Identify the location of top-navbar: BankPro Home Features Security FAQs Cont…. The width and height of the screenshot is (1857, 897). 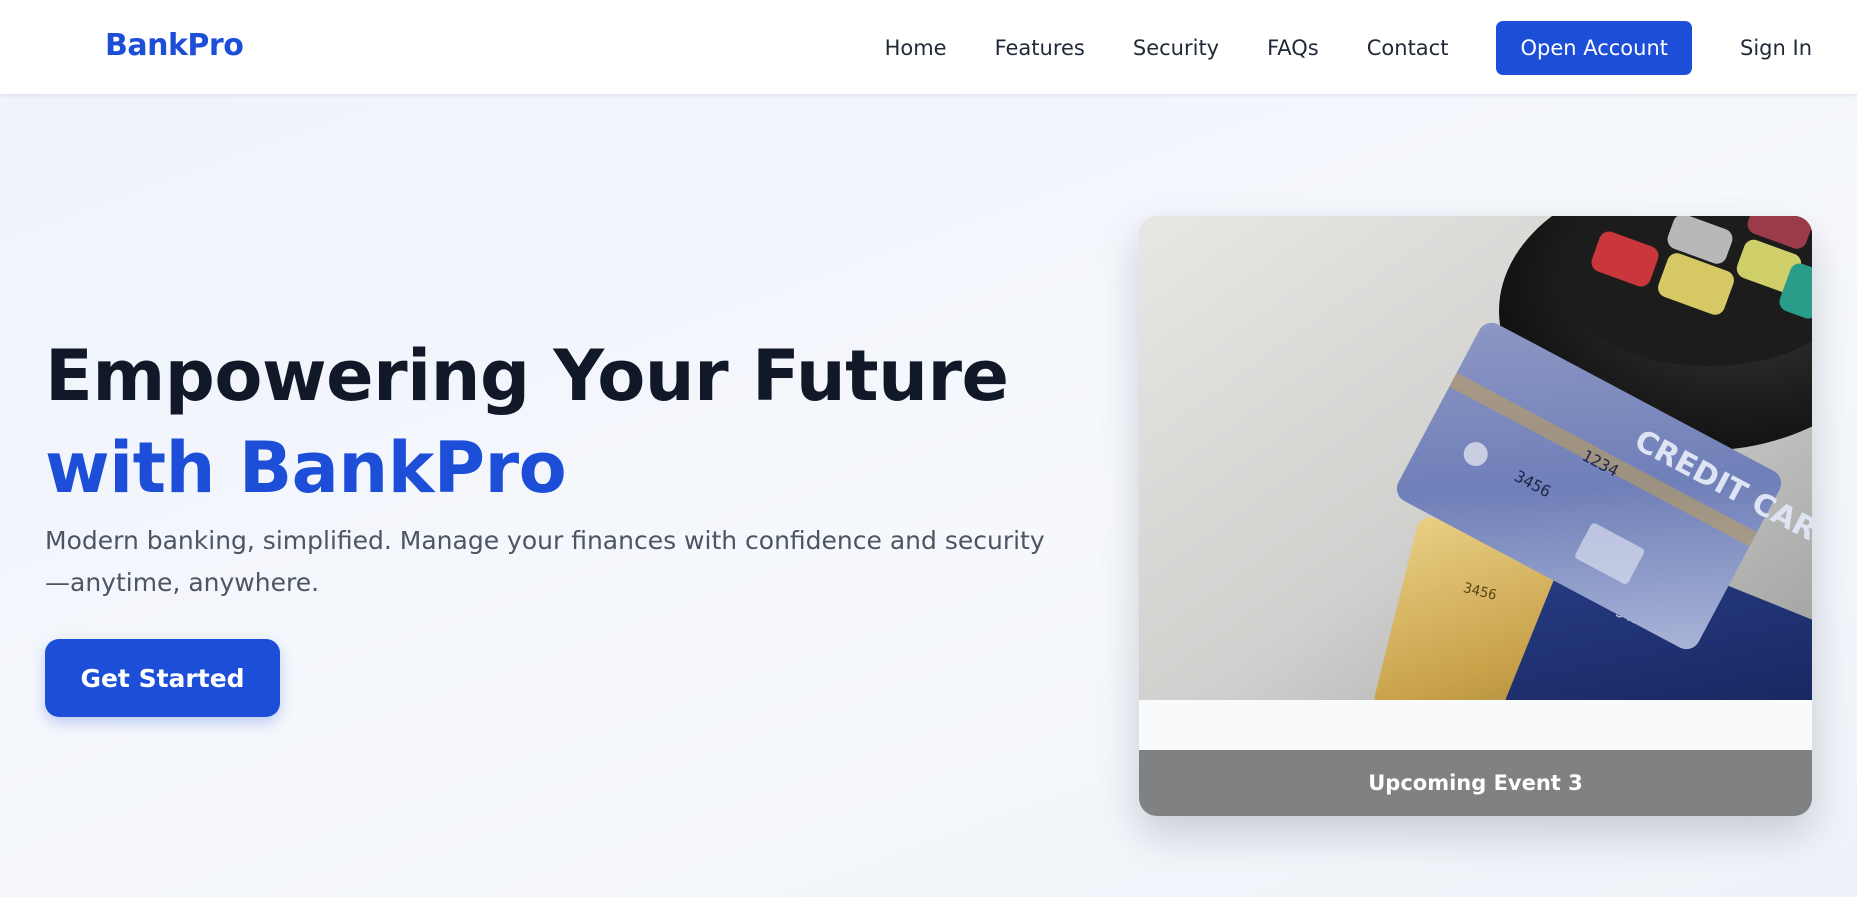
(928, 47).